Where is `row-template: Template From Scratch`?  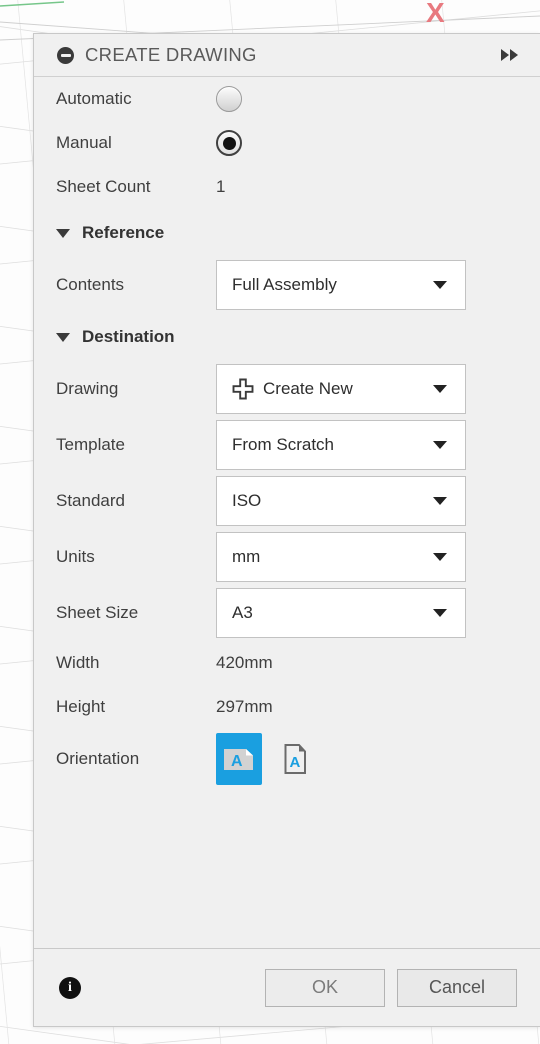 row-template: Template From Scratch is located at coordinates (287, 445).